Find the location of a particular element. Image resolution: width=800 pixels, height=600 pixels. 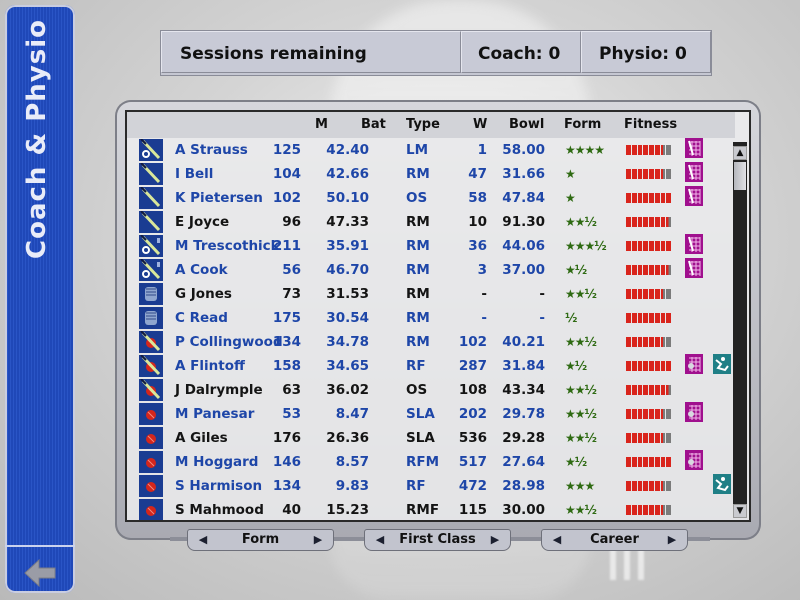

competition-next-icon: ▶ is located at coordinates (495, 540).